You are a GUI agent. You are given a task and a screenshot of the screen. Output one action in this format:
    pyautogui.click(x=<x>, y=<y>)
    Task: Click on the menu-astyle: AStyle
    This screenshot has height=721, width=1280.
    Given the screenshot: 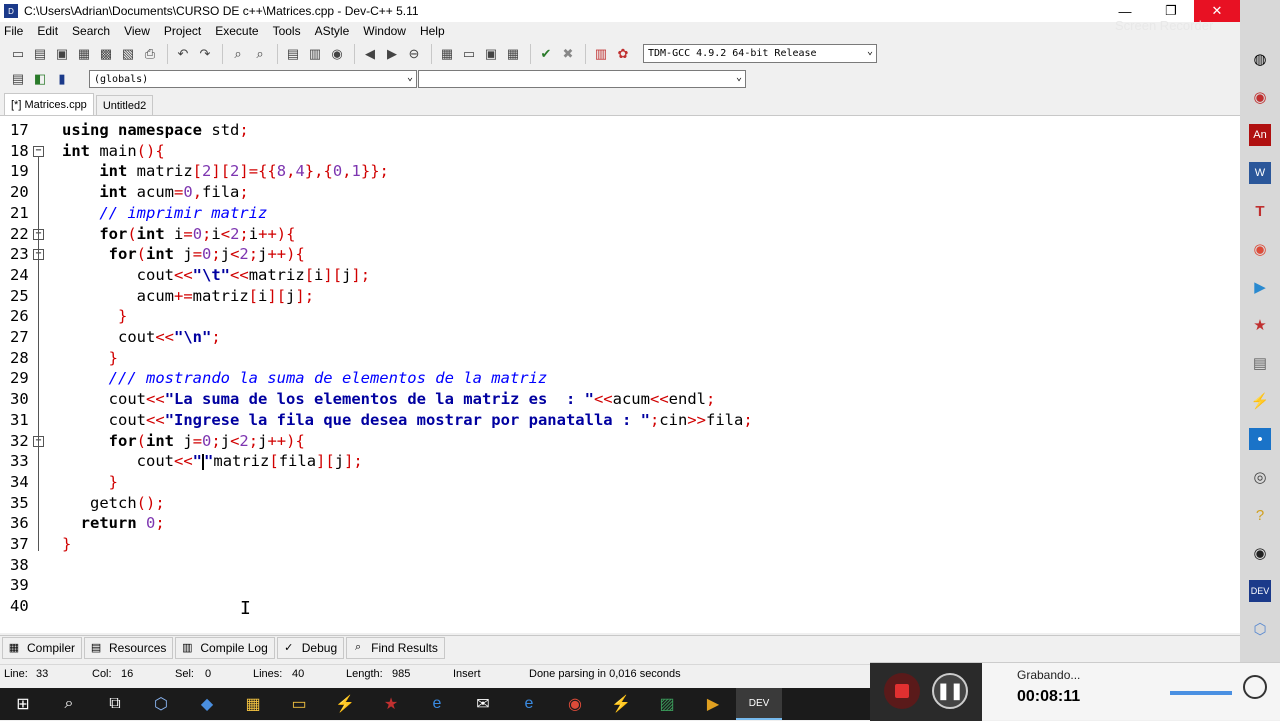 What is the action you would take?
    pyautogui.click(x=332, y=31)
    